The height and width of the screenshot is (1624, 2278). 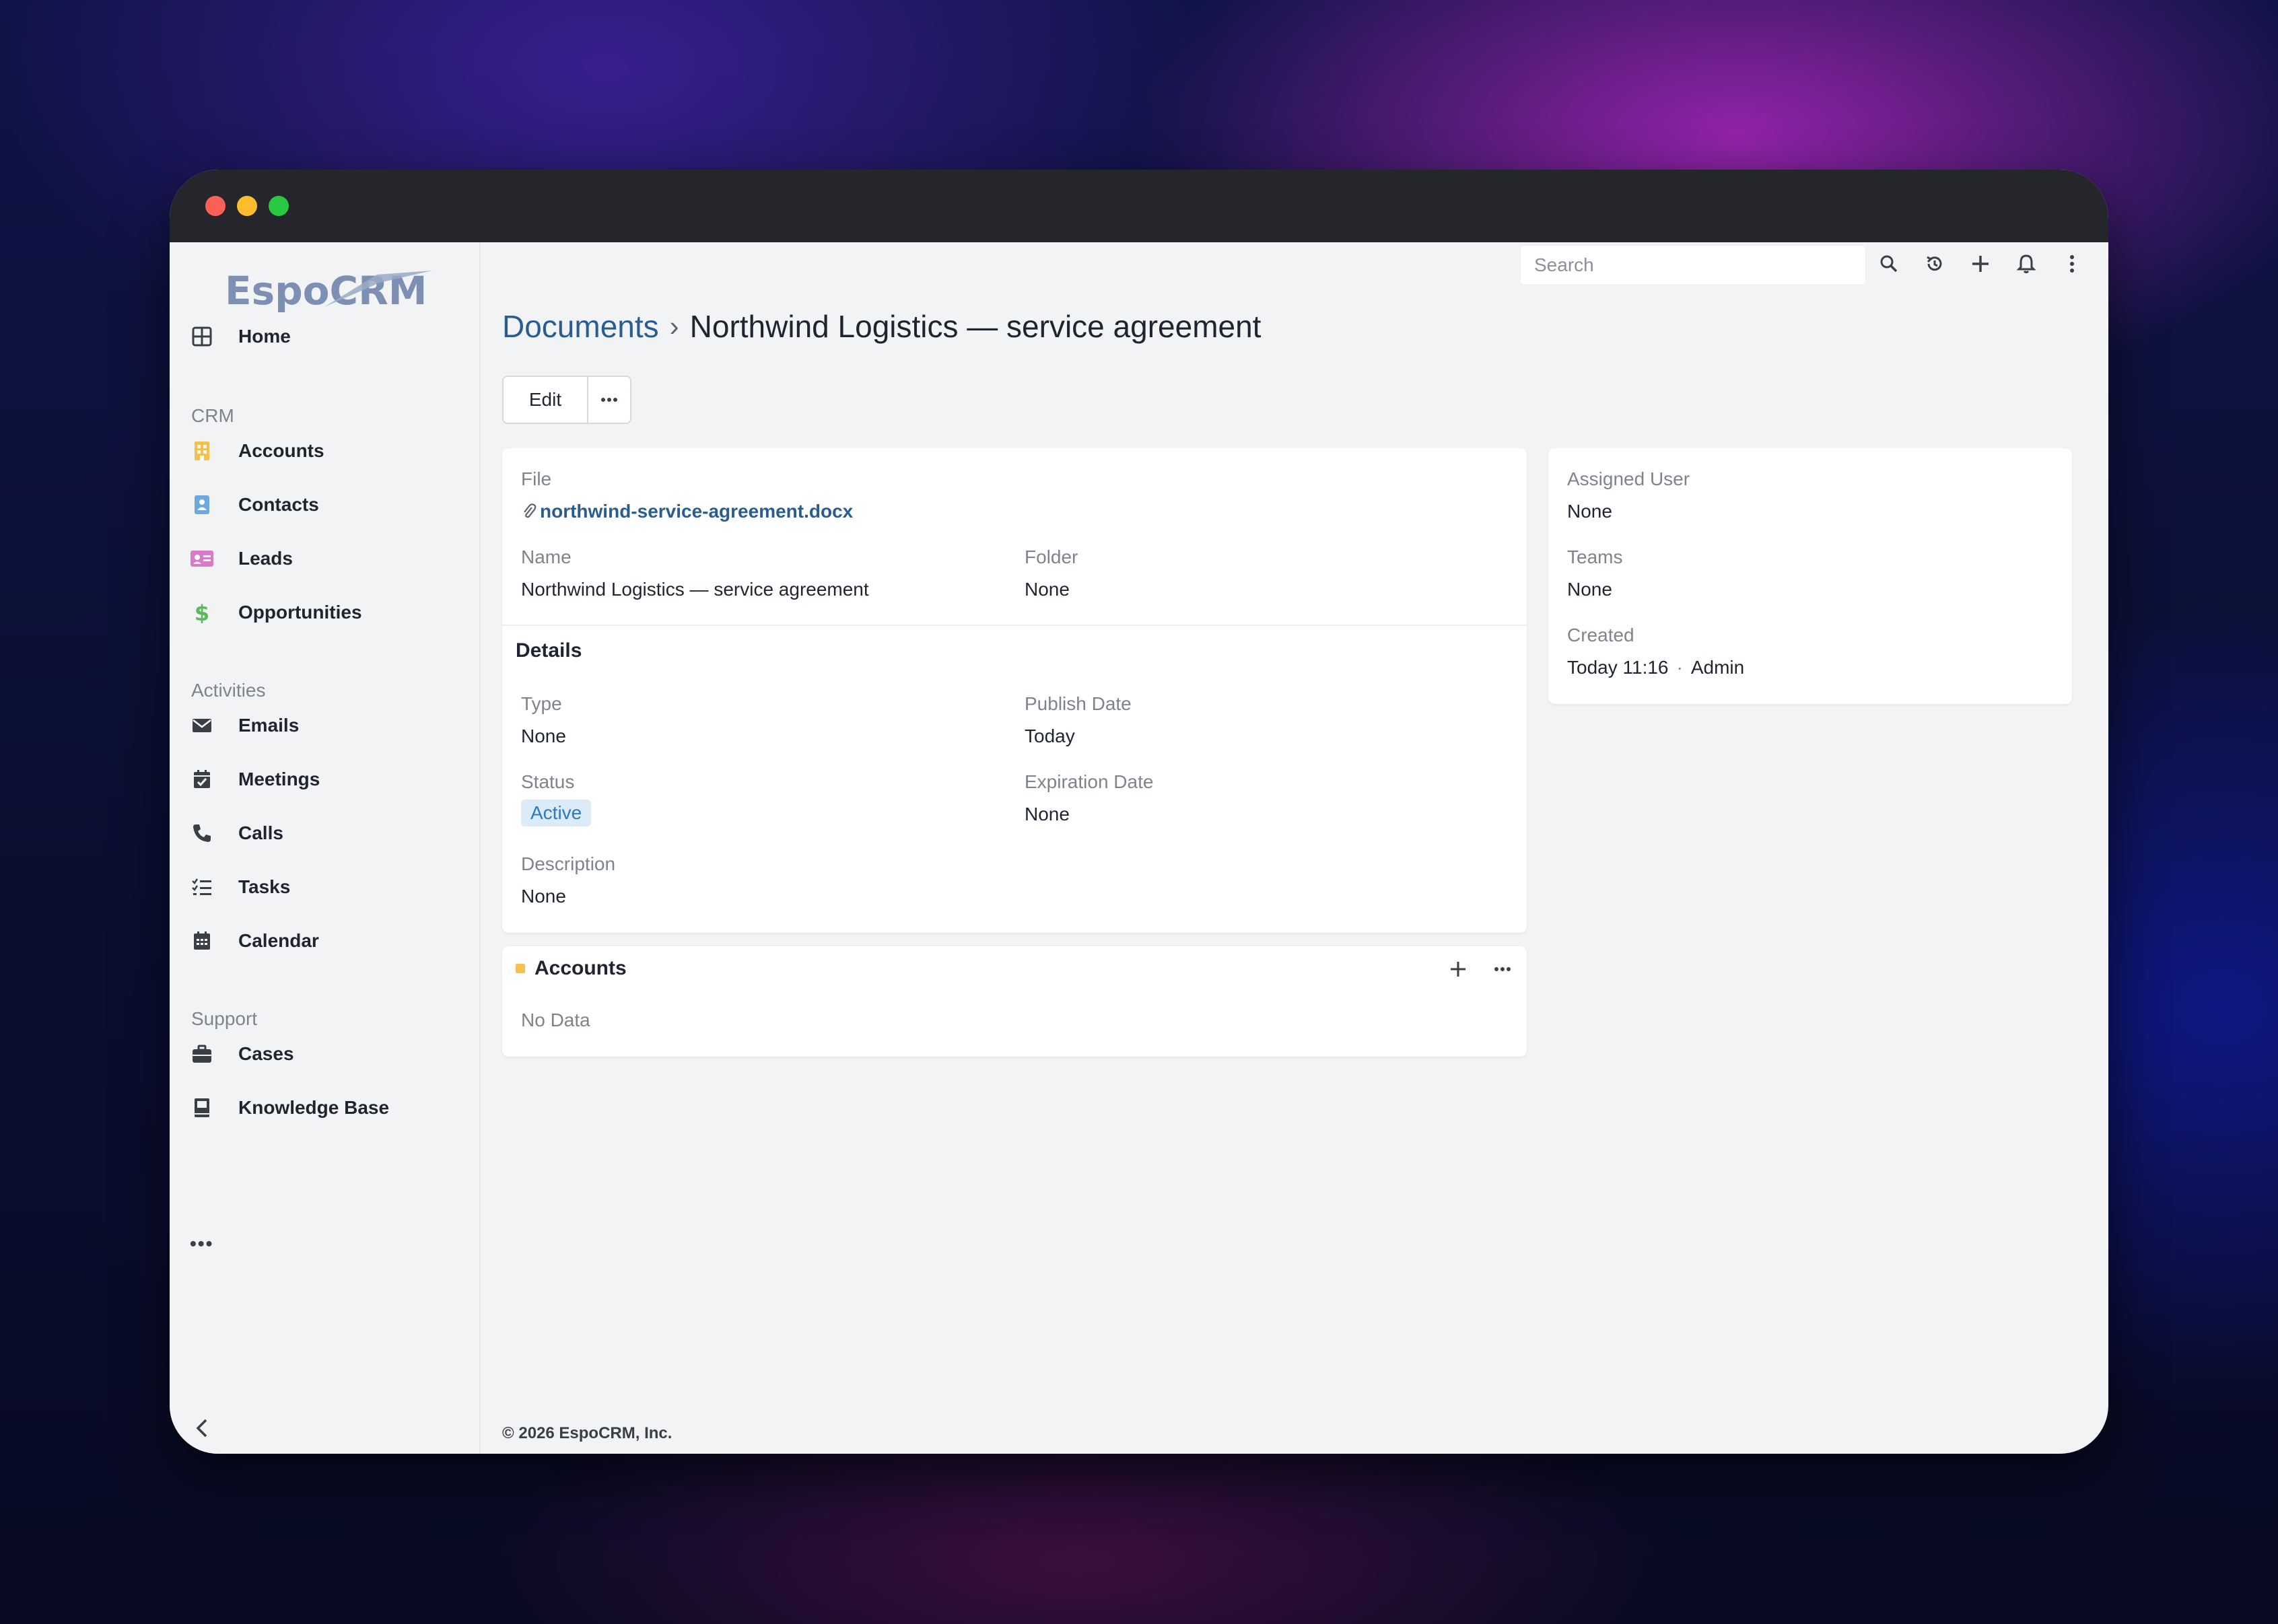 I want to click on accounts-more-button, so click(x=1502, y=969).